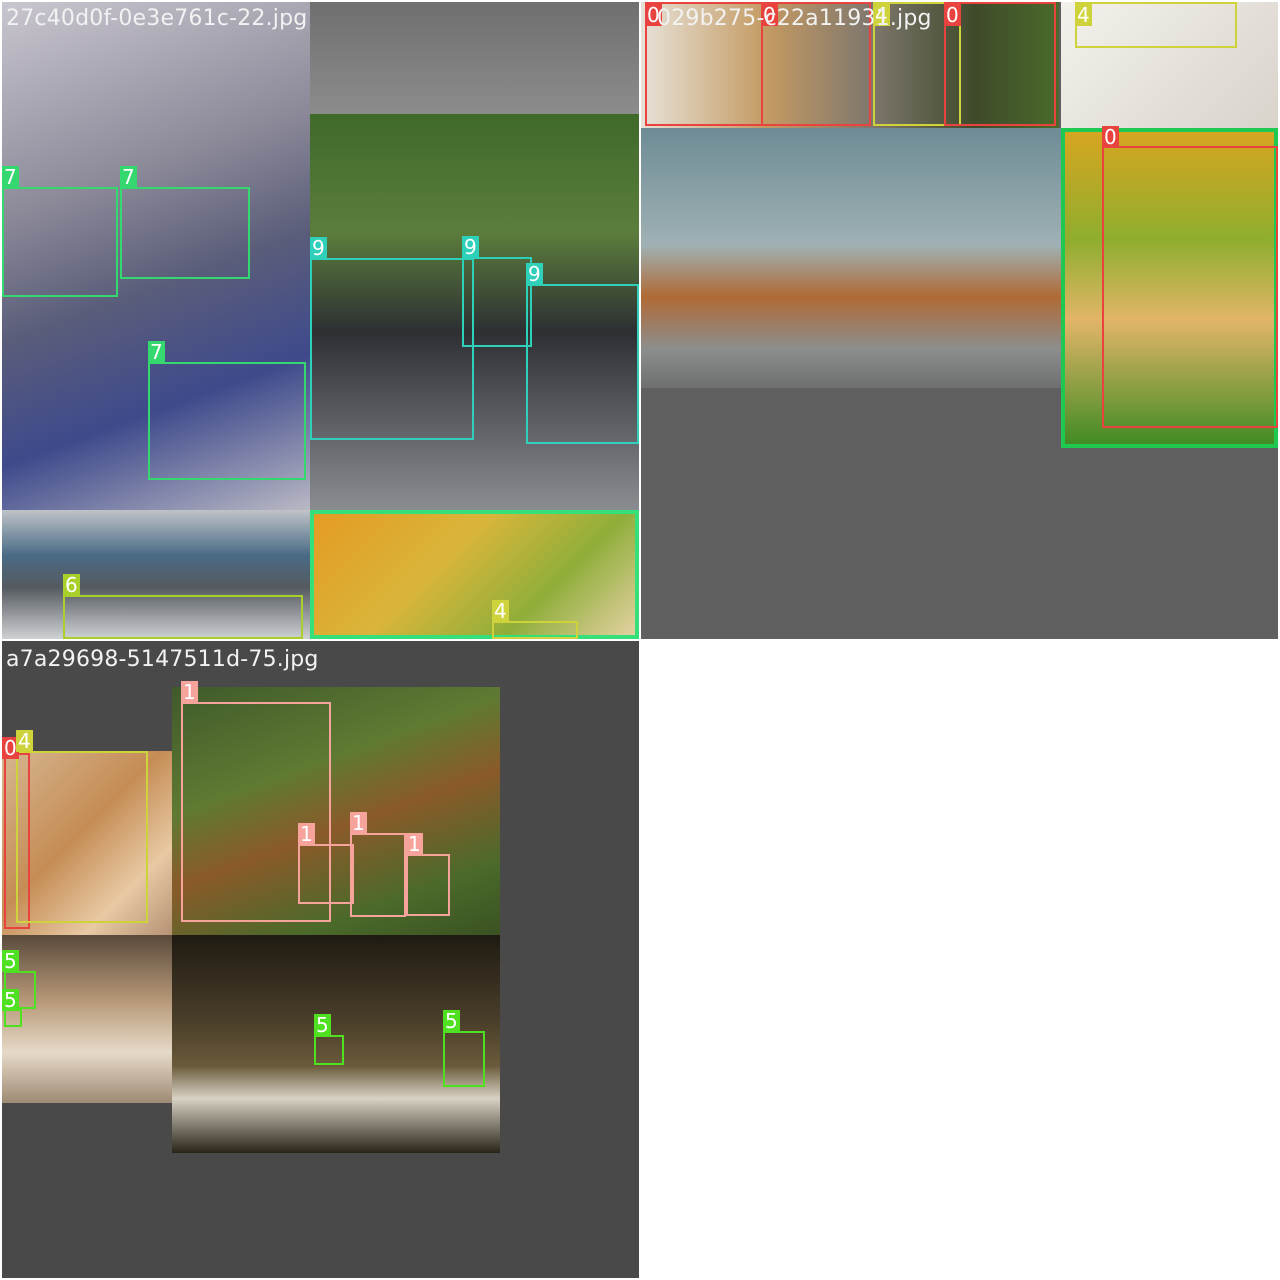 The width and height of the screenshot is (1280, 1280). Describe the element at coordinates (87, 1019) in the screenshot. I see `image-kitchen` at that location.